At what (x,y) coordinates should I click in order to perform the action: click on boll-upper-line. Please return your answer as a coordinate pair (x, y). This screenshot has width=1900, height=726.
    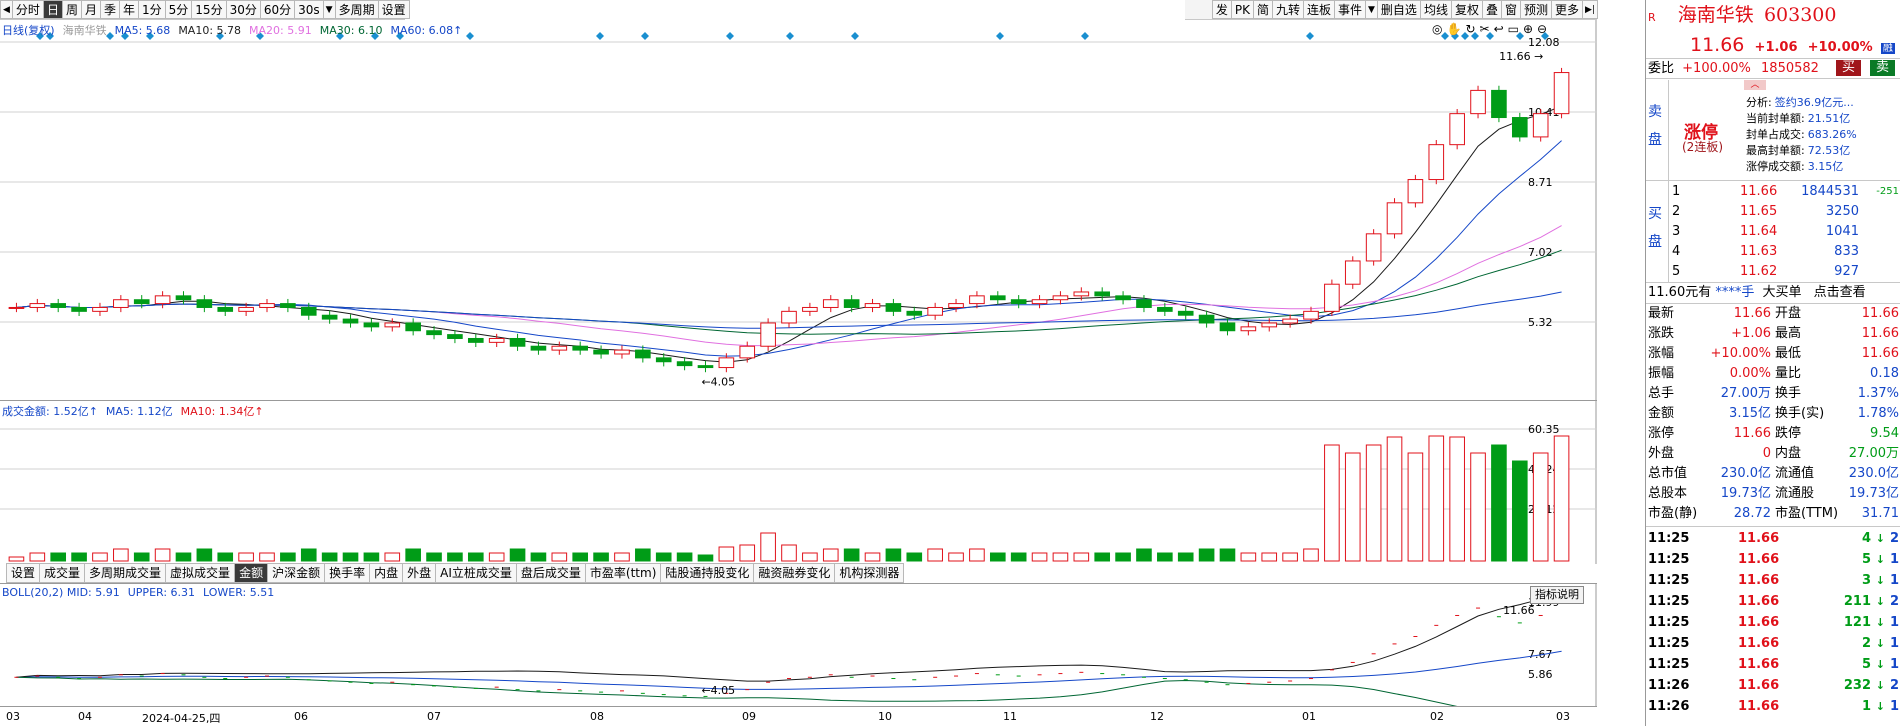
    Looking at the image, I should click on (789, 636).